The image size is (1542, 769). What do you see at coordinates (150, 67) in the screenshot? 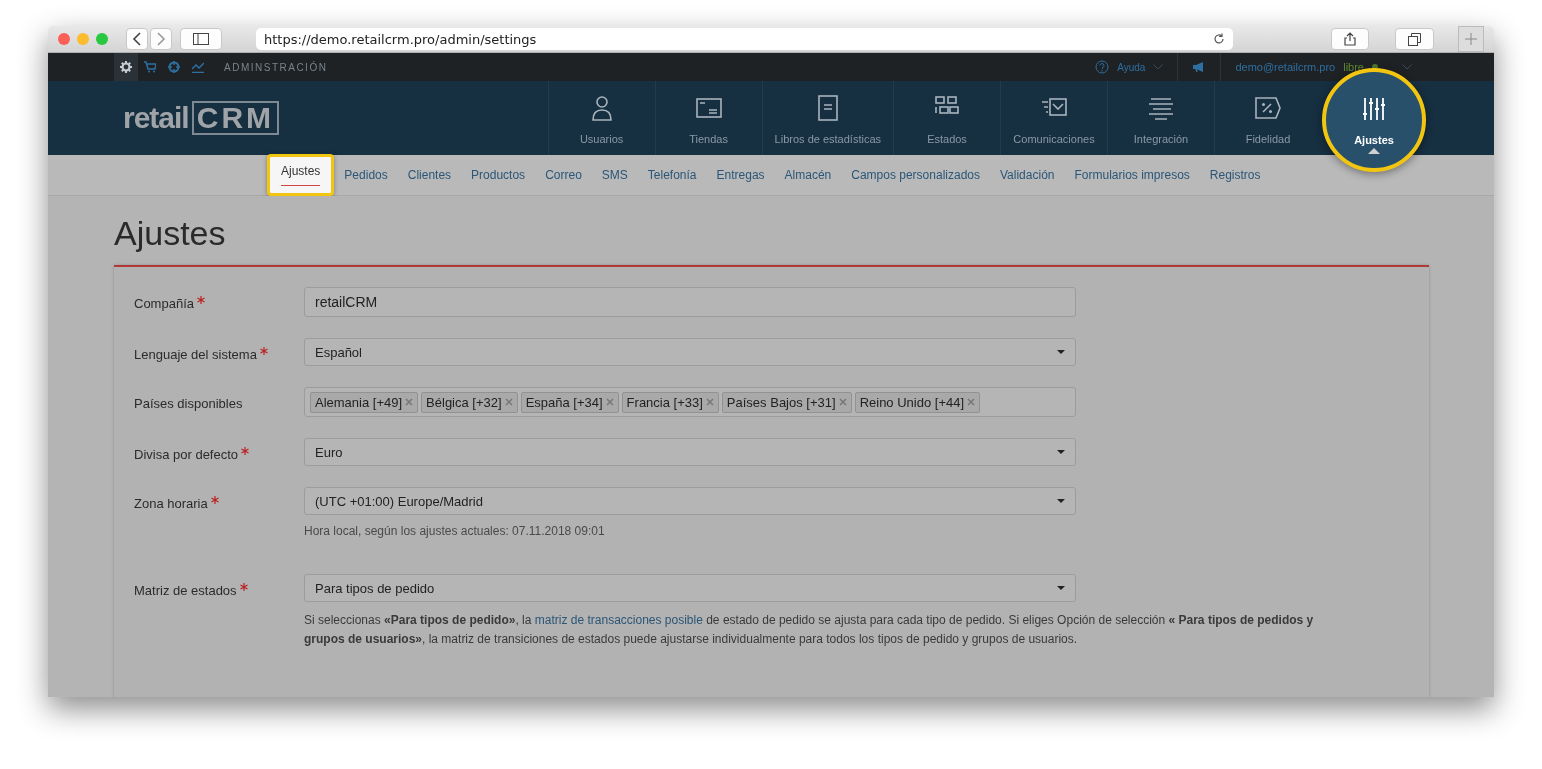
I see `cart-icon` at bounding box center [150, 67].